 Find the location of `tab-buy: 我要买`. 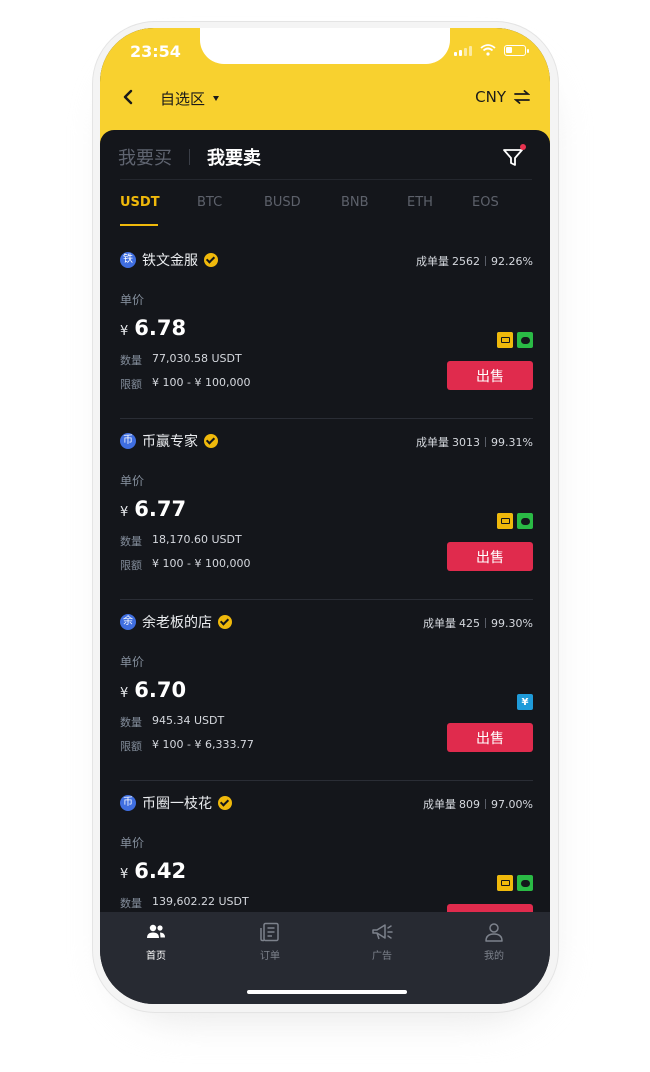

tab-buy: 我要买 is located at coordinates (145, 157).